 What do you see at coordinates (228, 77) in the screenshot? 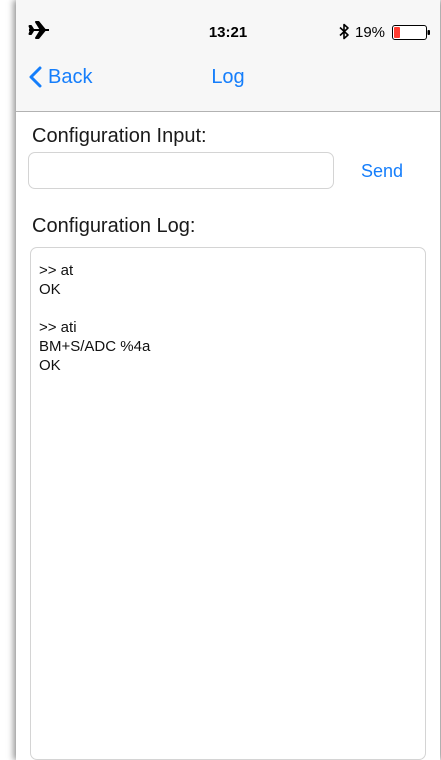
I see `page-title: Log` at bounding box center [228, 77].